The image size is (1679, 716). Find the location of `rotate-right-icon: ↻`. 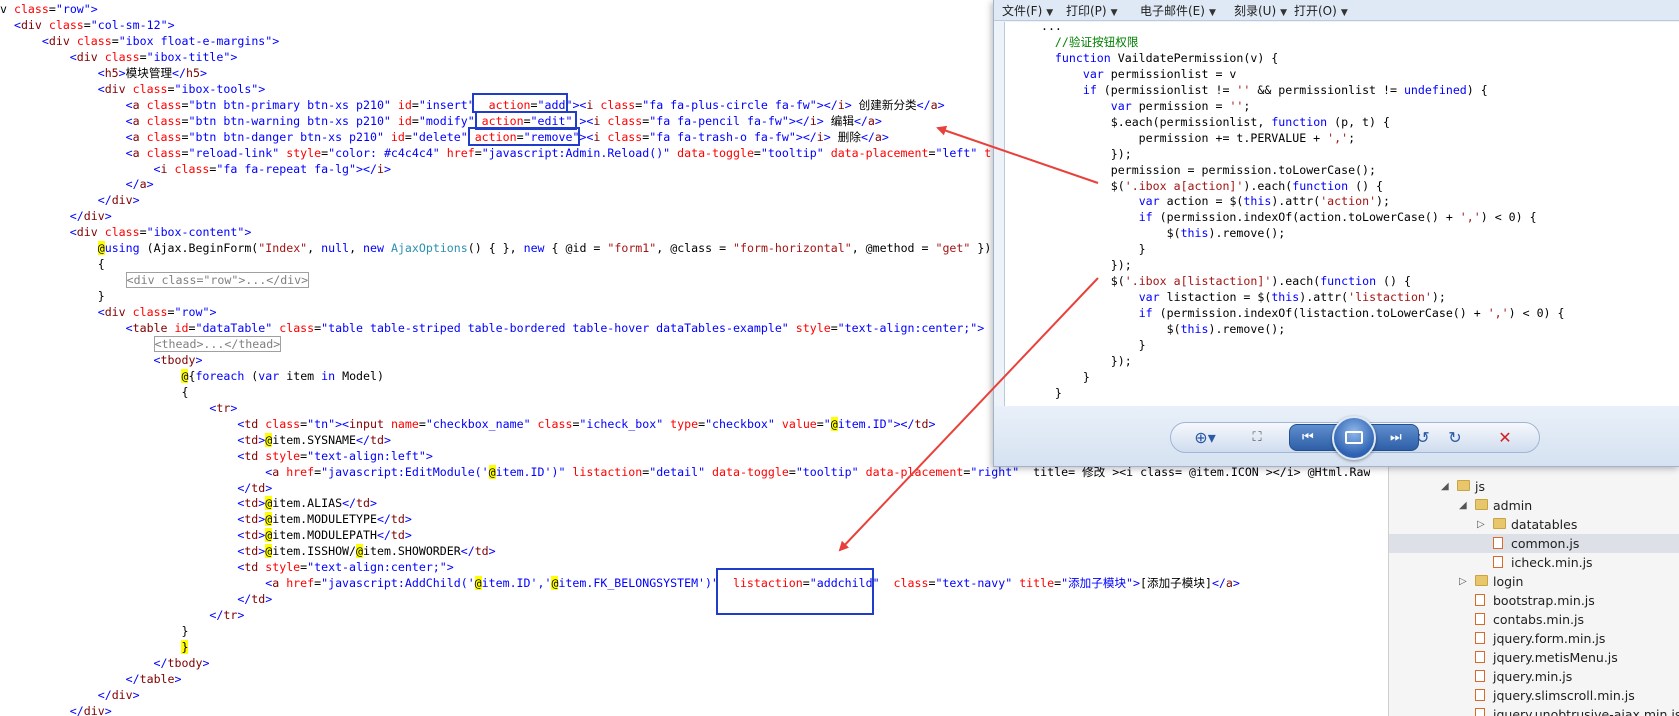

rotate-right-icon: ↻ is located at coordinates (1455, 437).